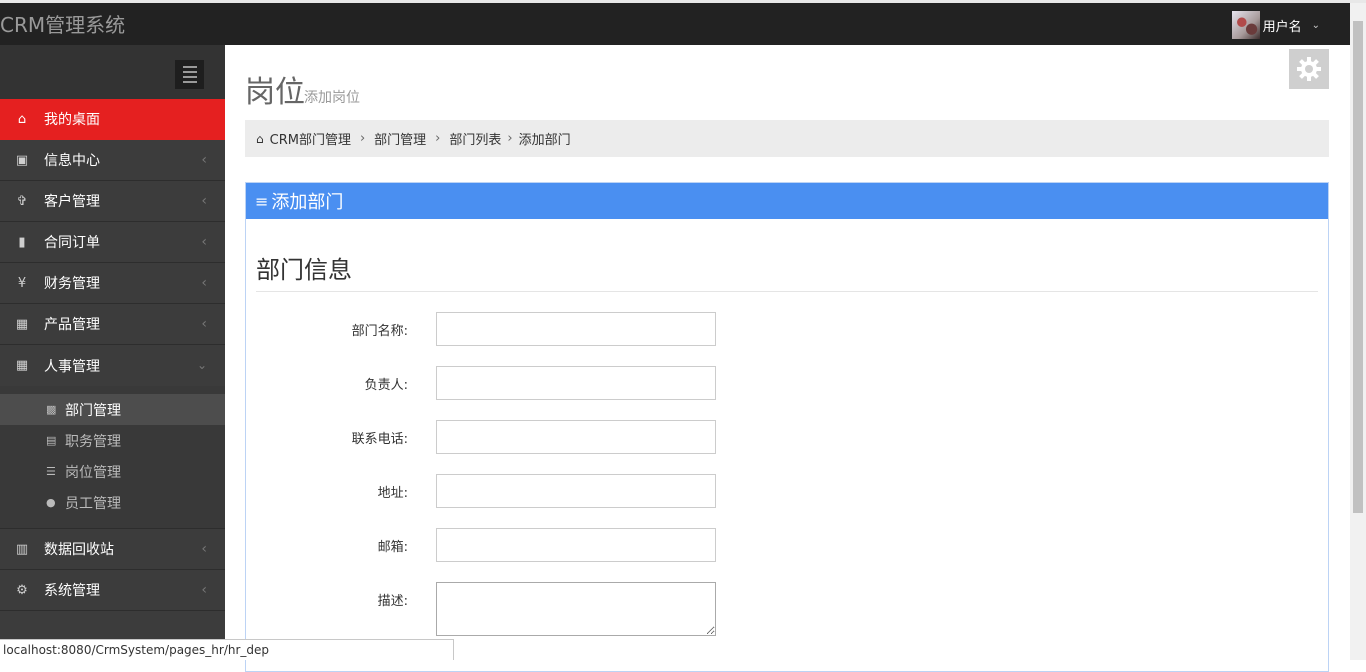 This screenshot has width=1366, height=672. What do you see at coordinates (62, 23) in the screenshot?
I see `app-brand: CRM管理系统` at bounding box center [62, 23].